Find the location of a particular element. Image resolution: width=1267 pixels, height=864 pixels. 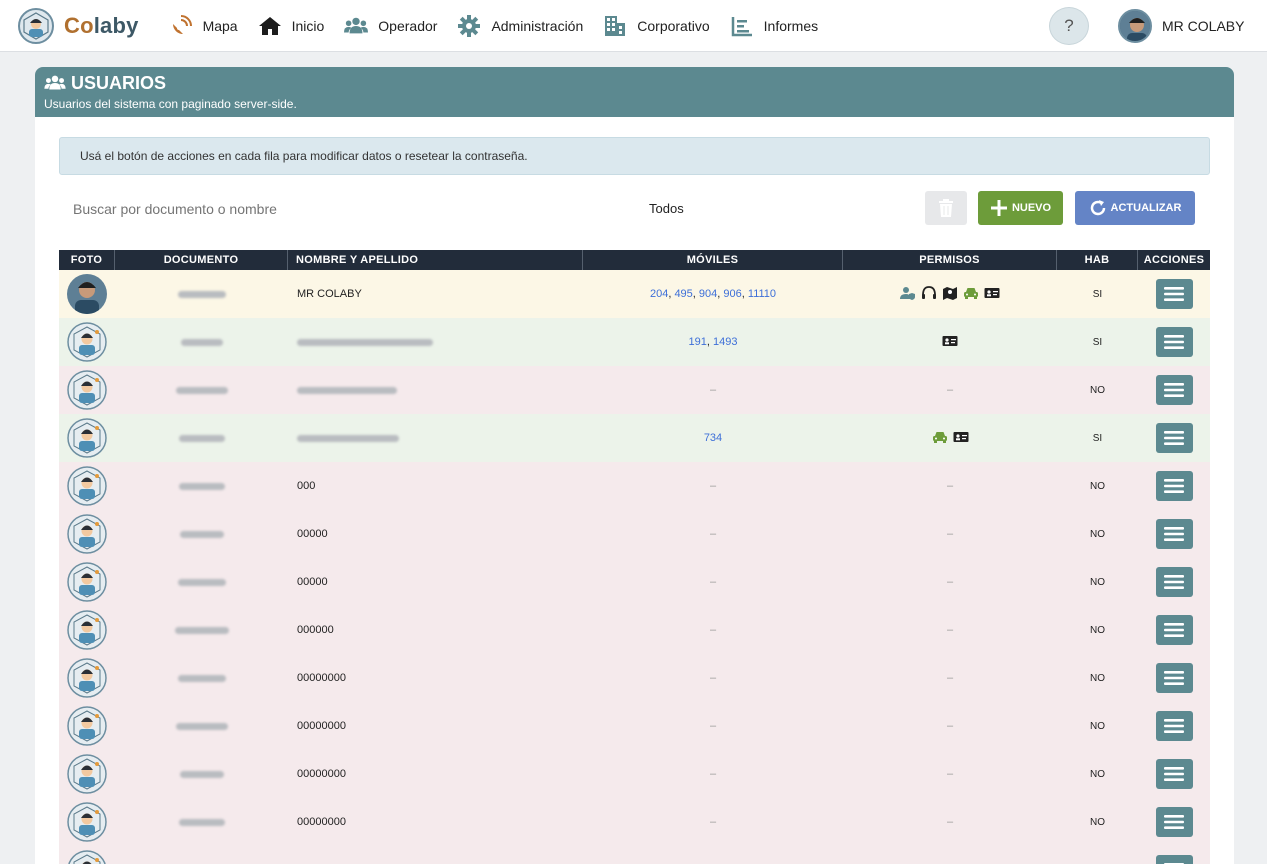

user-menu: MR COLABY is located at coordinates (1181, 26).